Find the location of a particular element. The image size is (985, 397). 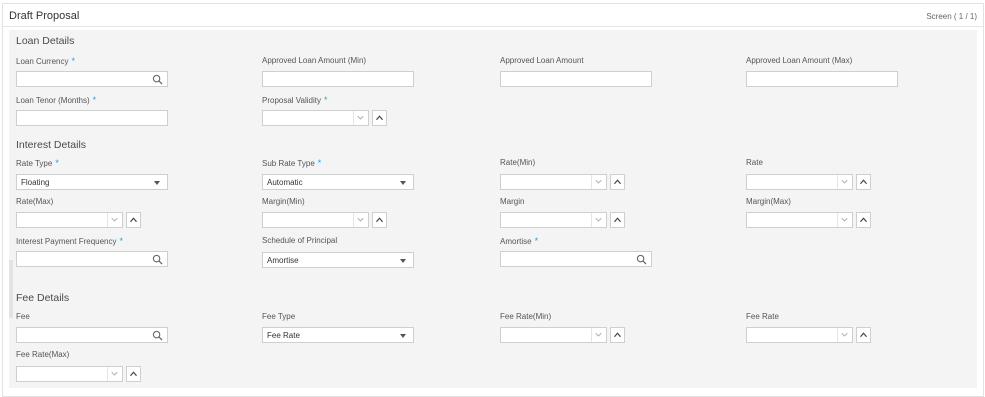

rate-max-input is located at coordinates (69, 220).